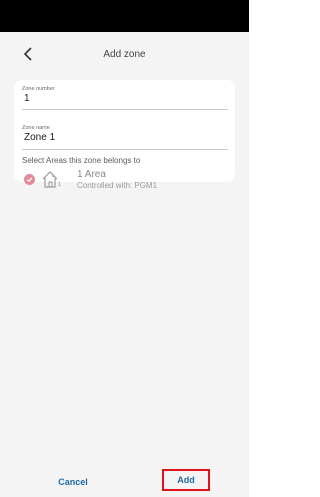 This screenshot has width=320, height=497. I want to click on zone-number-field: Zone number 1, so click(125, 98).